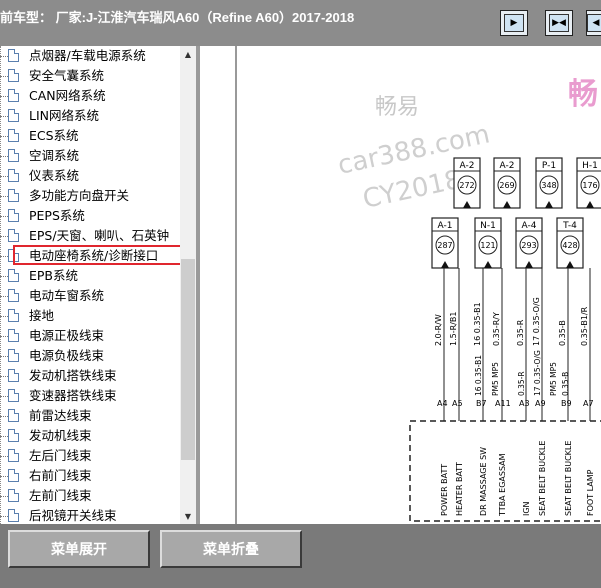 This screenshot has height=588, width=601. I want to click on tree-item-label: 仪表系统, so click(54, 175).